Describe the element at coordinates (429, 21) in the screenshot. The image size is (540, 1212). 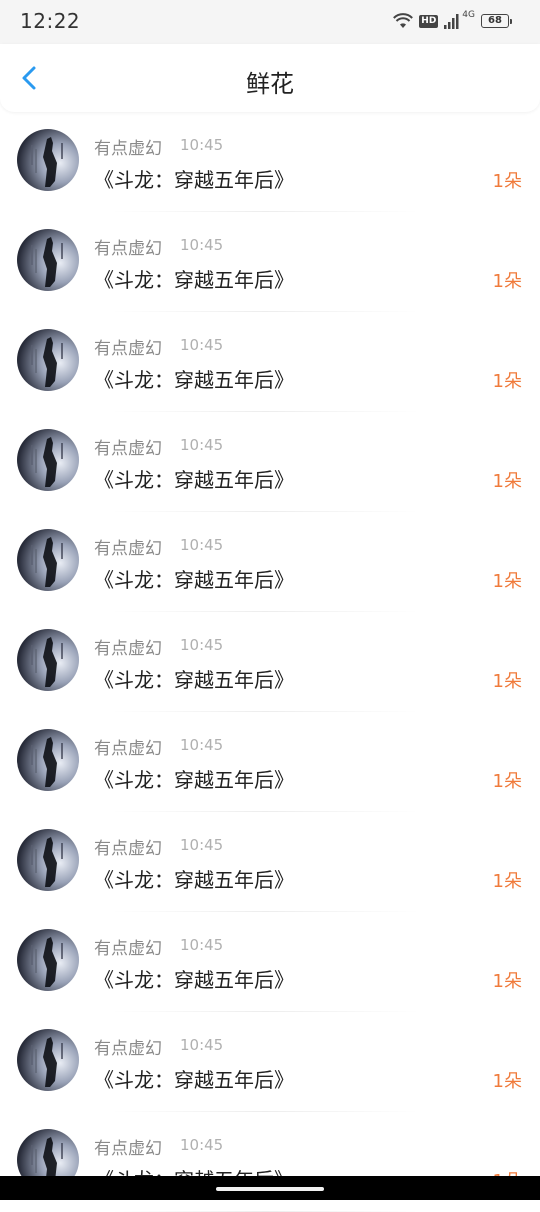
I see `hd-badge: HD` at that location.